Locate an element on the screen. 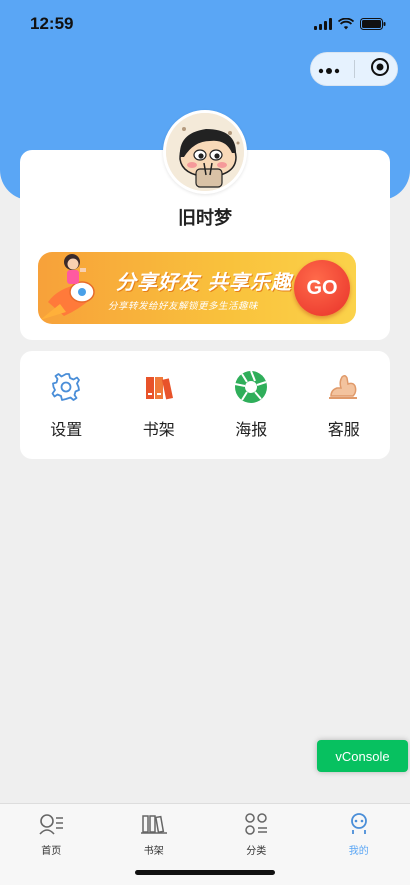  username: 旧时梦 is located at coordinates (205, 218).